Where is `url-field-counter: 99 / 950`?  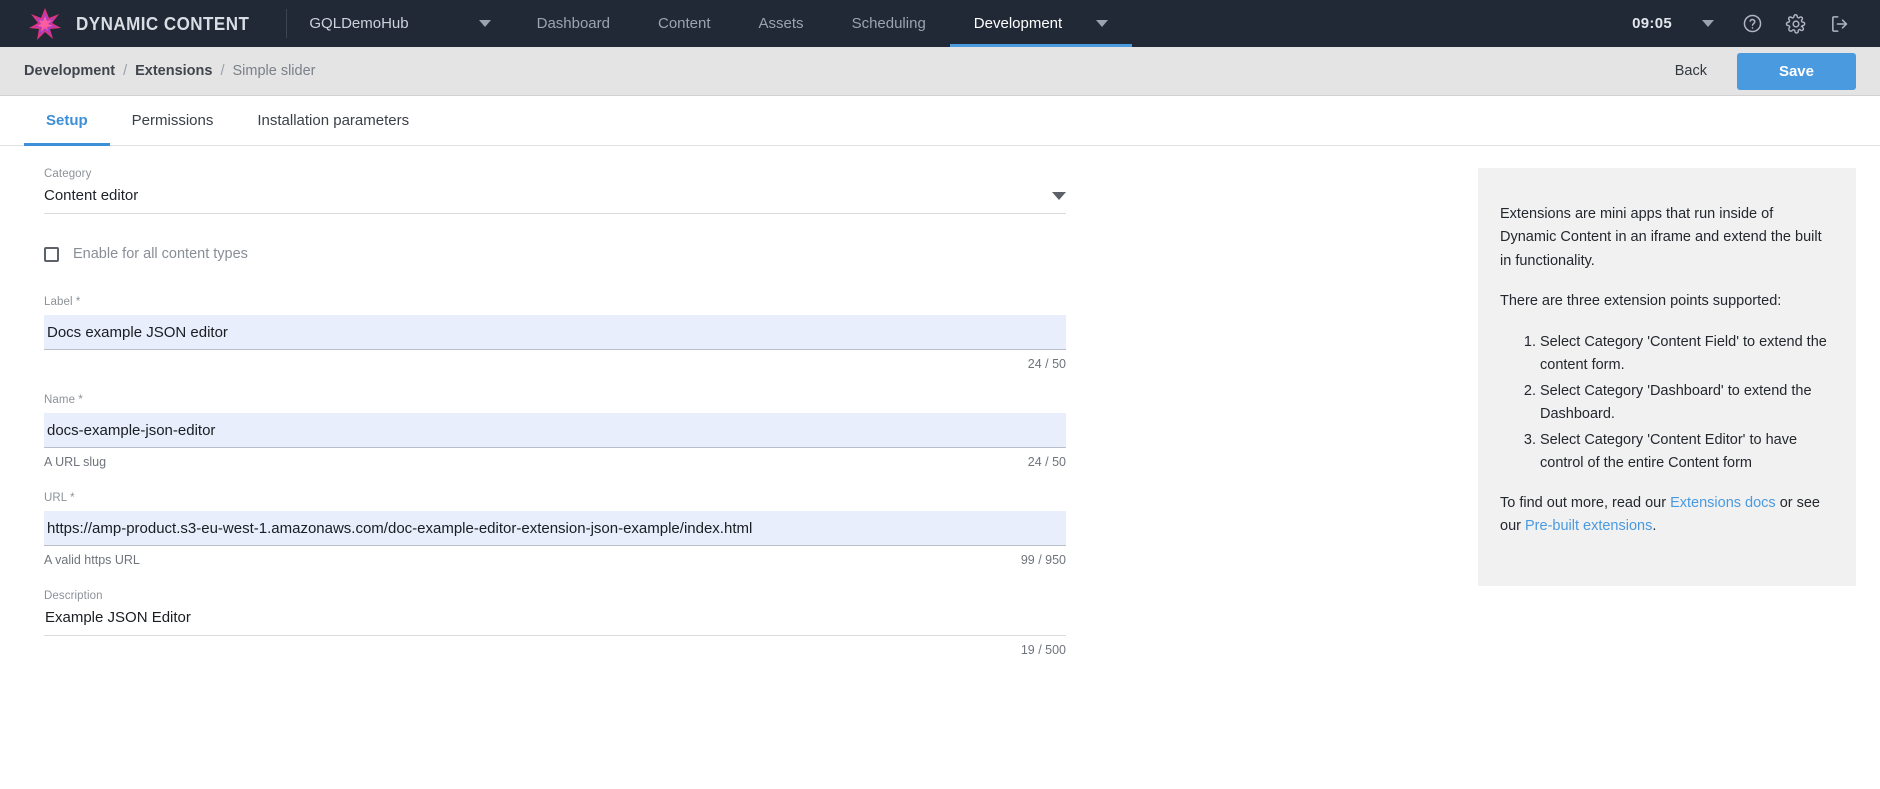
url-field-counter: 99 / 950 is located at coordinates (1043, 560).